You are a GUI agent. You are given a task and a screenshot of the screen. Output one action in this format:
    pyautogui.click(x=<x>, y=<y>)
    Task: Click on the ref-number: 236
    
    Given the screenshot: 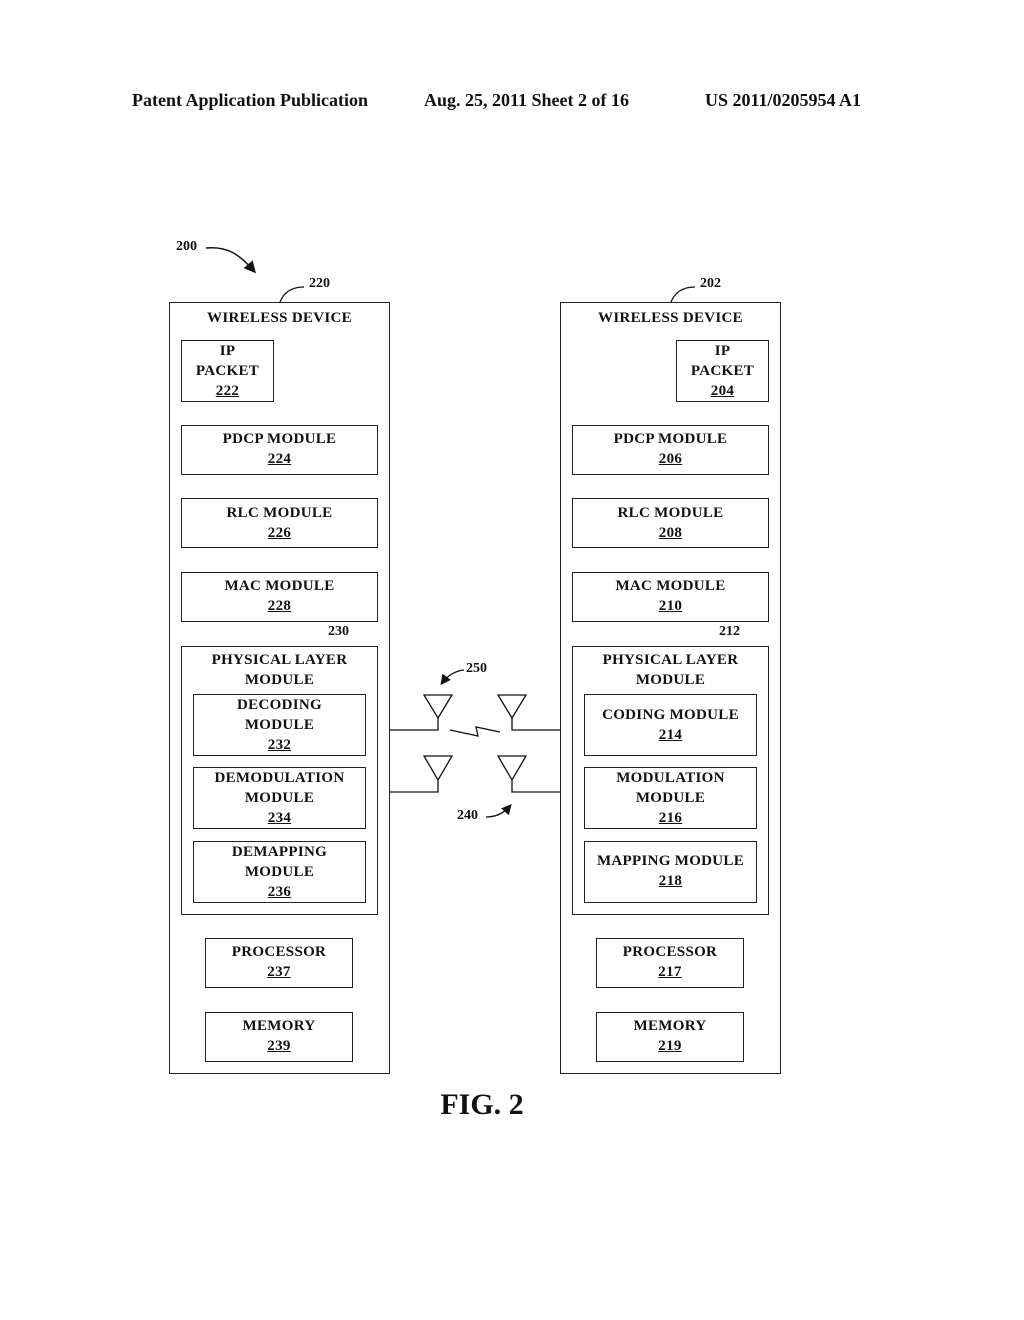 What is the action you would take?
    pyautogui.click(x=279, y=892)
    